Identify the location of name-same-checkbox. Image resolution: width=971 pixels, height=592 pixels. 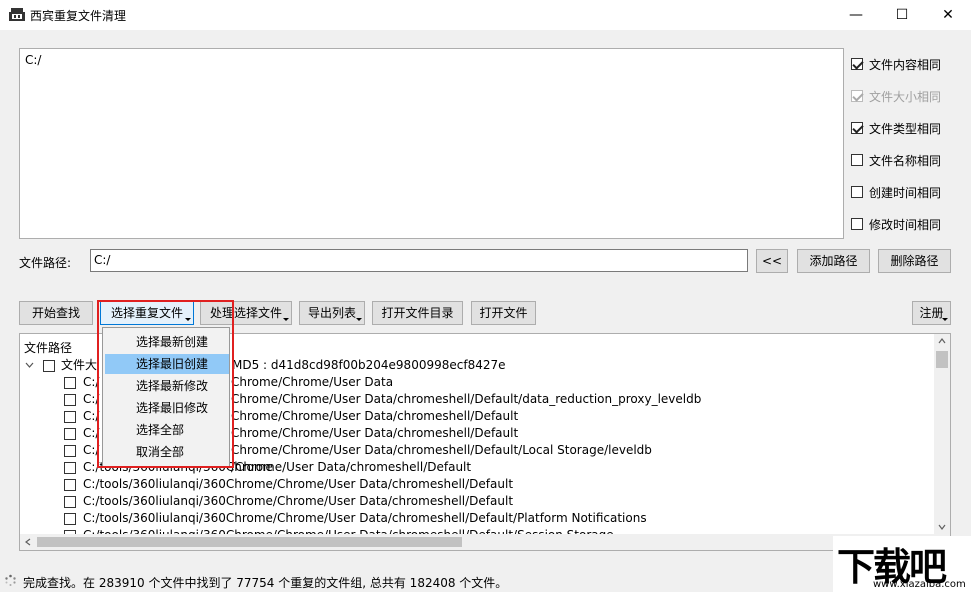
(857, 160).